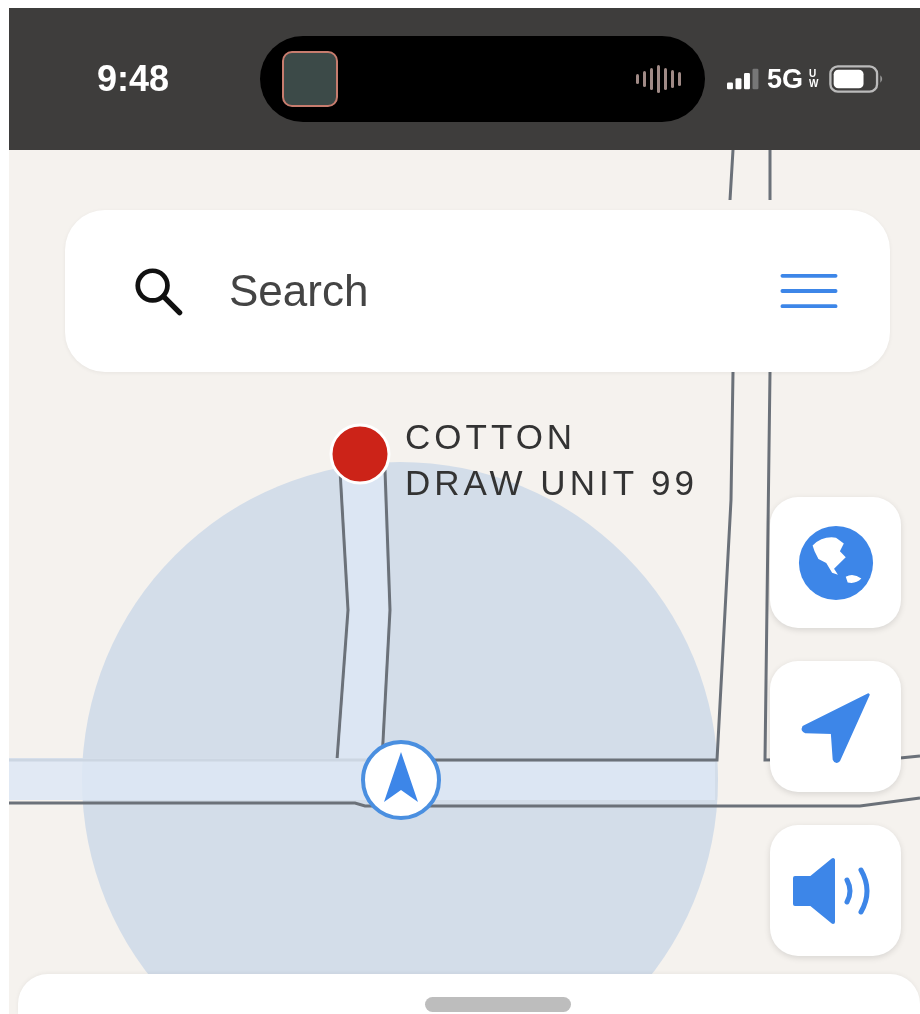 The height and width of the screenshot is (1014, 920). I want to click on user-location-icon, so click(401, 780).